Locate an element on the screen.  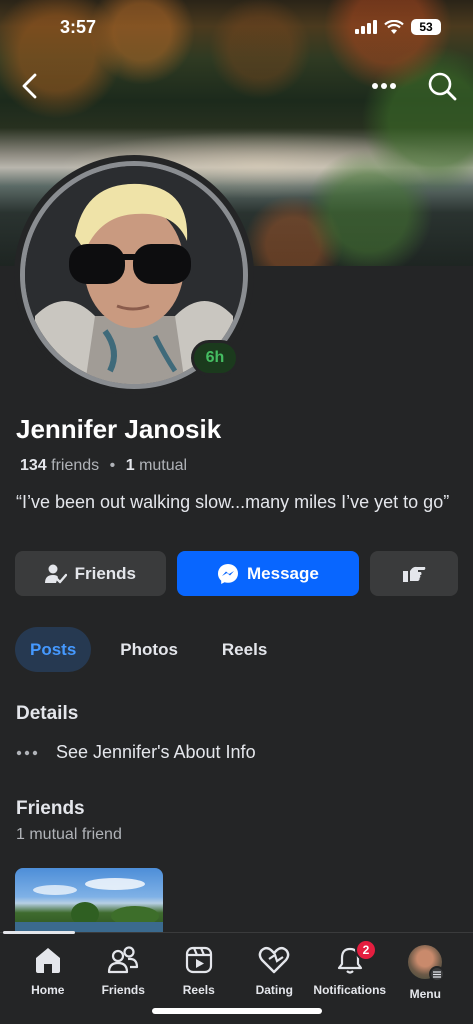
mutual-count: 1 is located at coordinates (130, 465).